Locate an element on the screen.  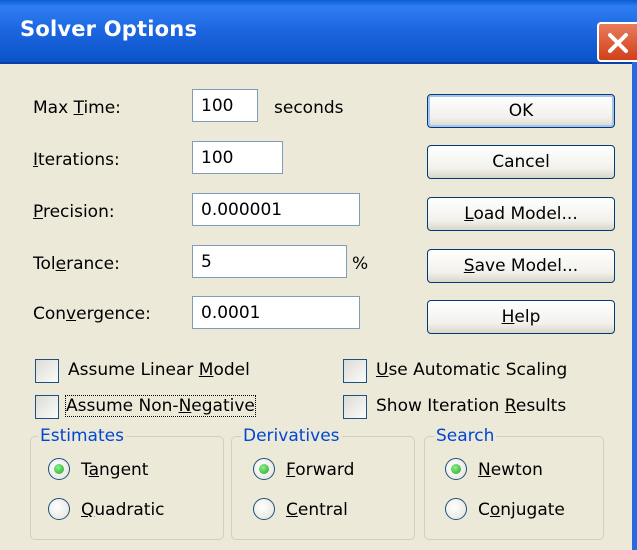
search-group is located at coordinates (514, 488).